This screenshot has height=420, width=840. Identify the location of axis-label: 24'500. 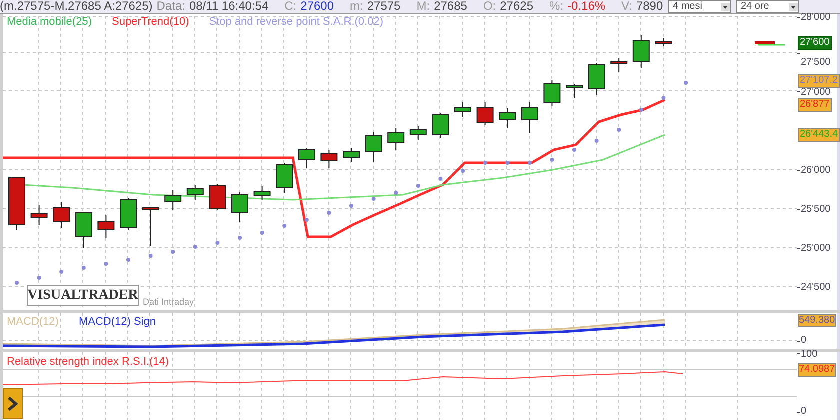
(816, 287).